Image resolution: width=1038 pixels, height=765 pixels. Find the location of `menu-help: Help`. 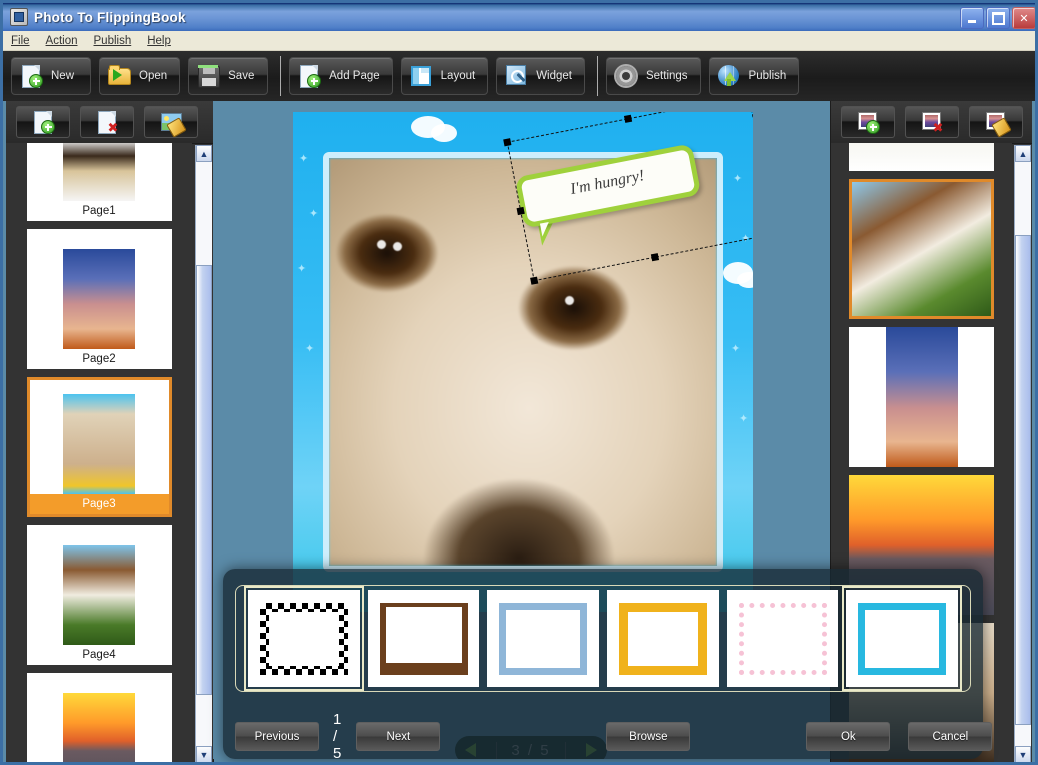

menu-help: Help is located at coordinates (159, 41).